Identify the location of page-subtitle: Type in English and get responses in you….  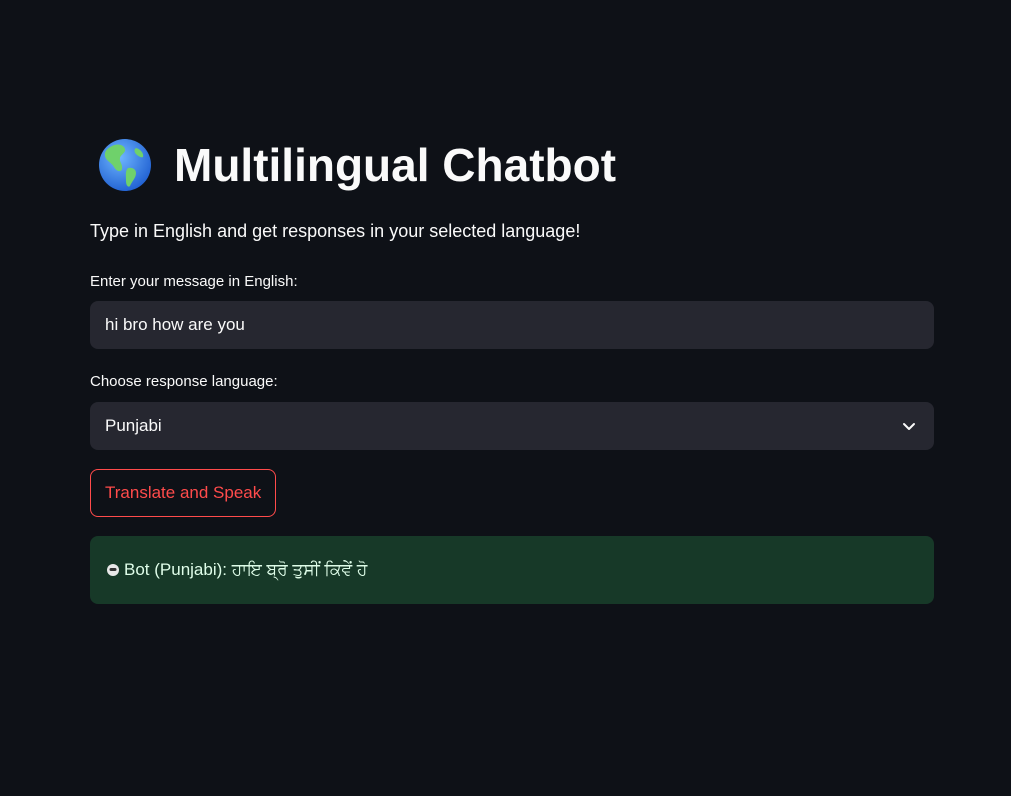
(335, 231).